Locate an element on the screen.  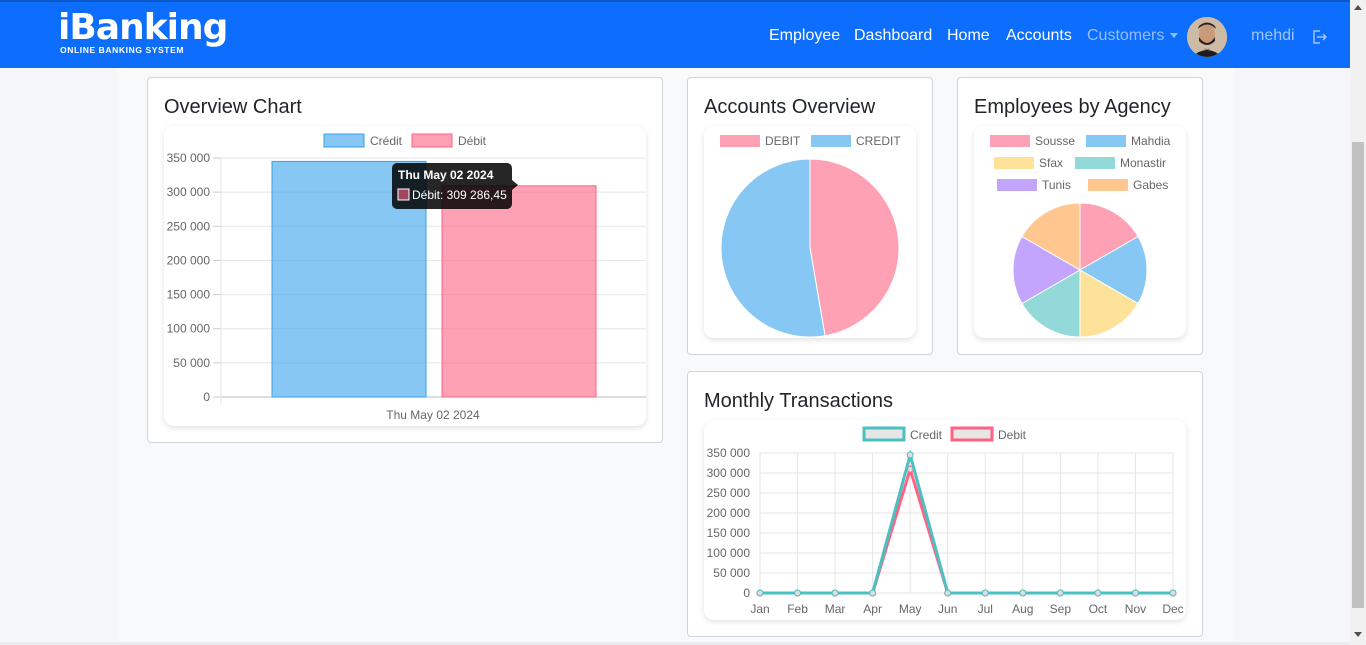
nav-accounts: Accounts is located at coordinates (1039, 36).